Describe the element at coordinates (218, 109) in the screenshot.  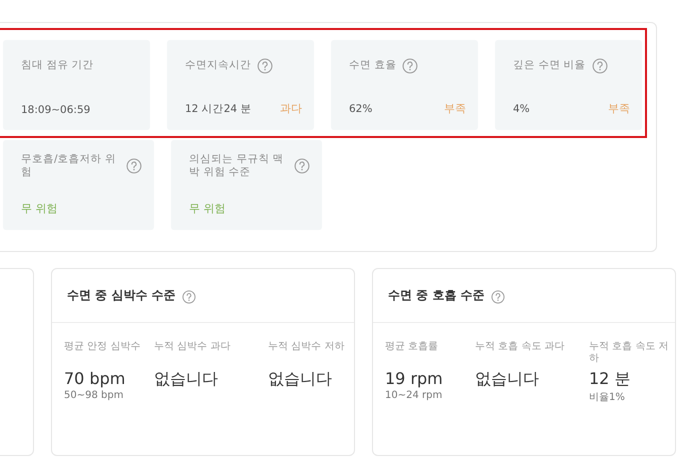
I see `metric-value: 12 시간24 분` at that location.